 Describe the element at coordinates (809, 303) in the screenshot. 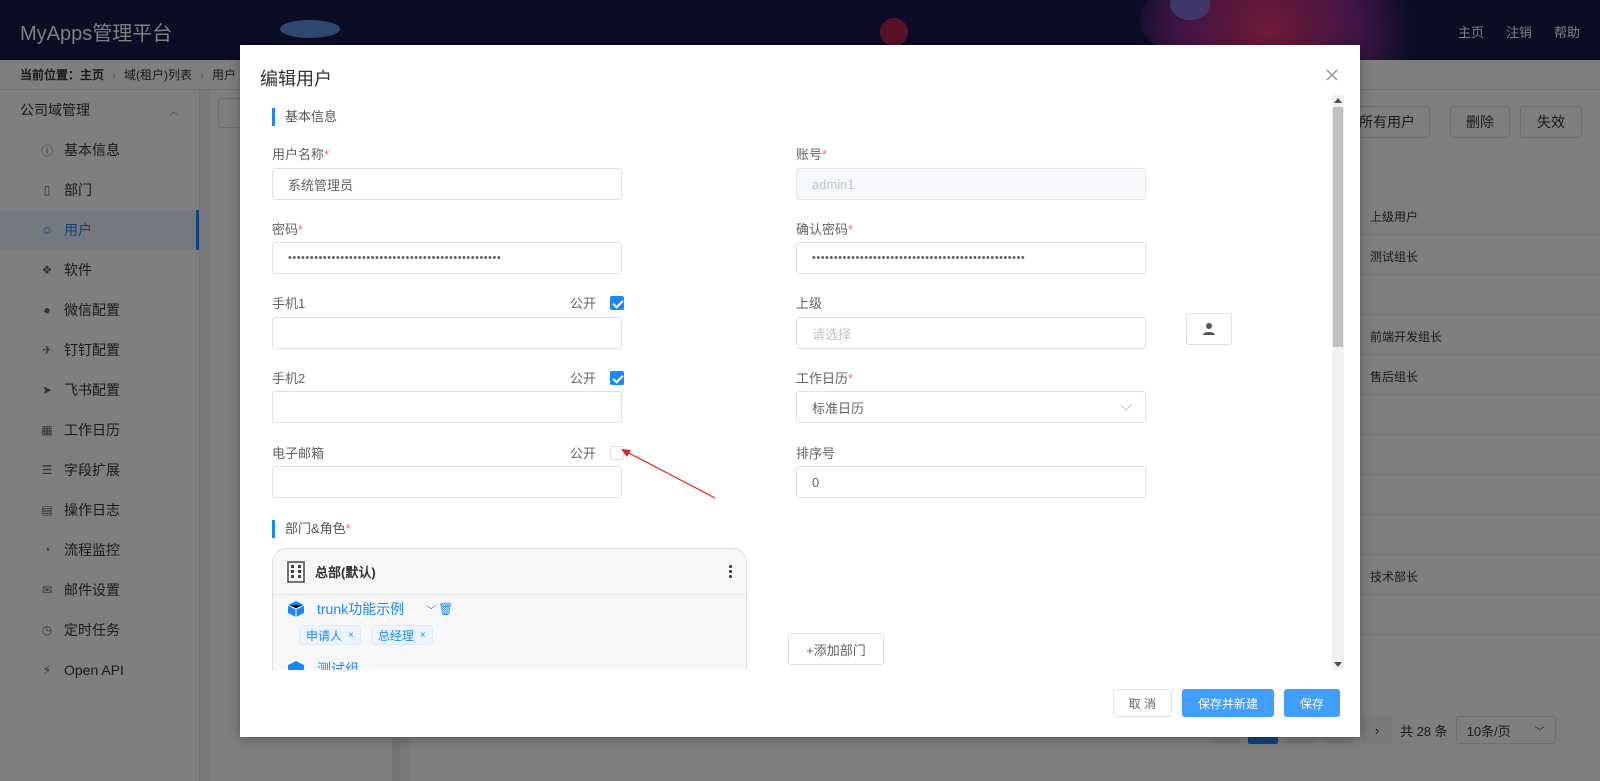

I see `superior-label: 上级` at that location.